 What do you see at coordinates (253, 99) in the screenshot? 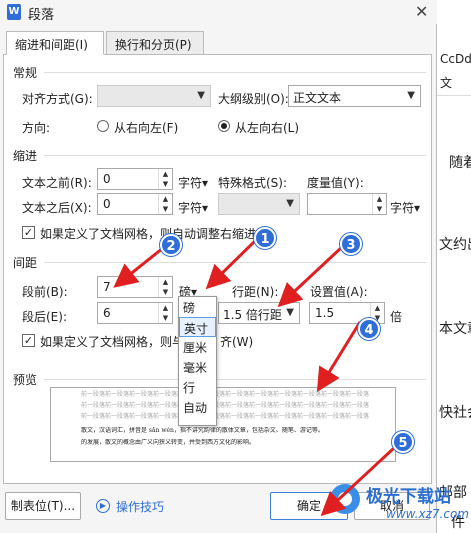
I see `outline-level-label: 大纲级别(O):` at bounding box center [253, 99].